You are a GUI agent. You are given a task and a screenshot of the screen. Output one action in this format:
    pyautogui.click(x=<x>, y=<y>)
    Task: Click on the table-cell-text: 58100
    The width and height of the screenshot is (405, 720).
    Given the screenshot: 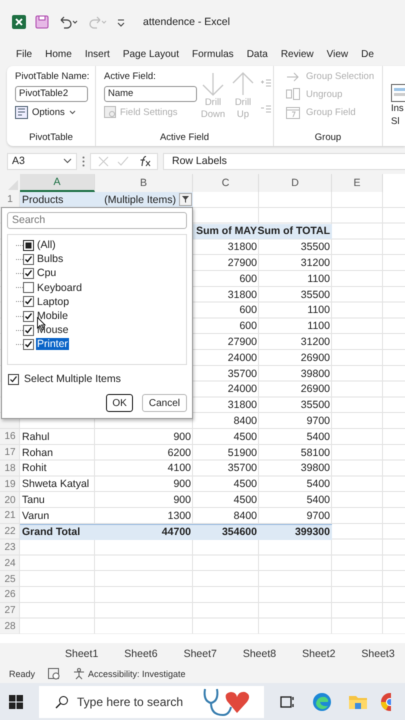 What is the action you would take?
    pyautogui.click(x=315, y=453)
    